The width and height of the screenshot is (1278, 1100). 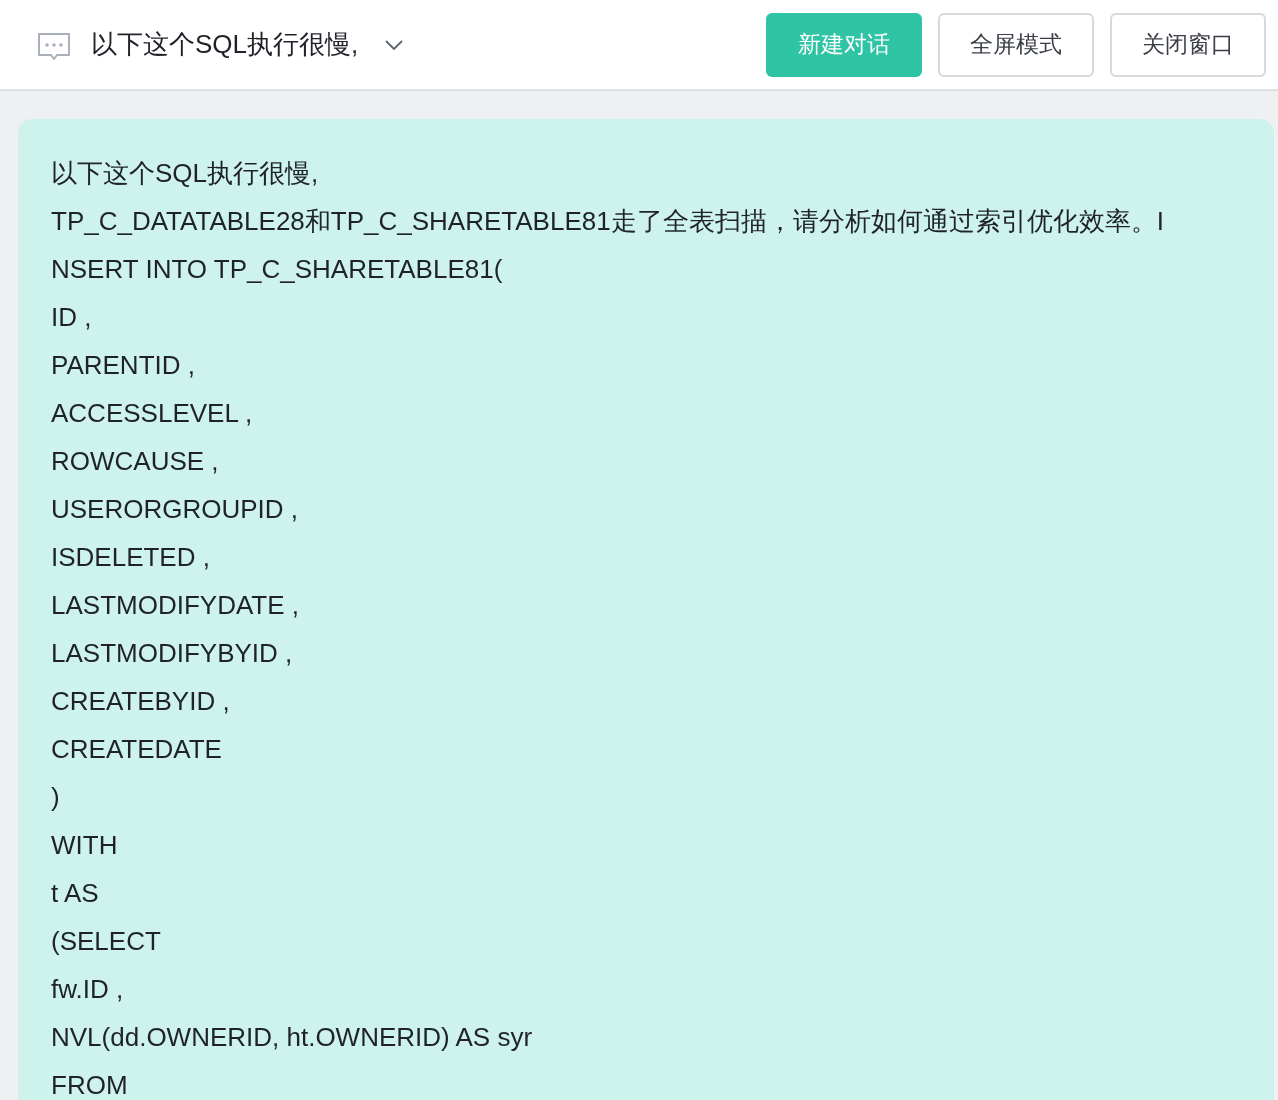 I want to click on message-line: CREATEBYID ,, so click(x=141, y=701).